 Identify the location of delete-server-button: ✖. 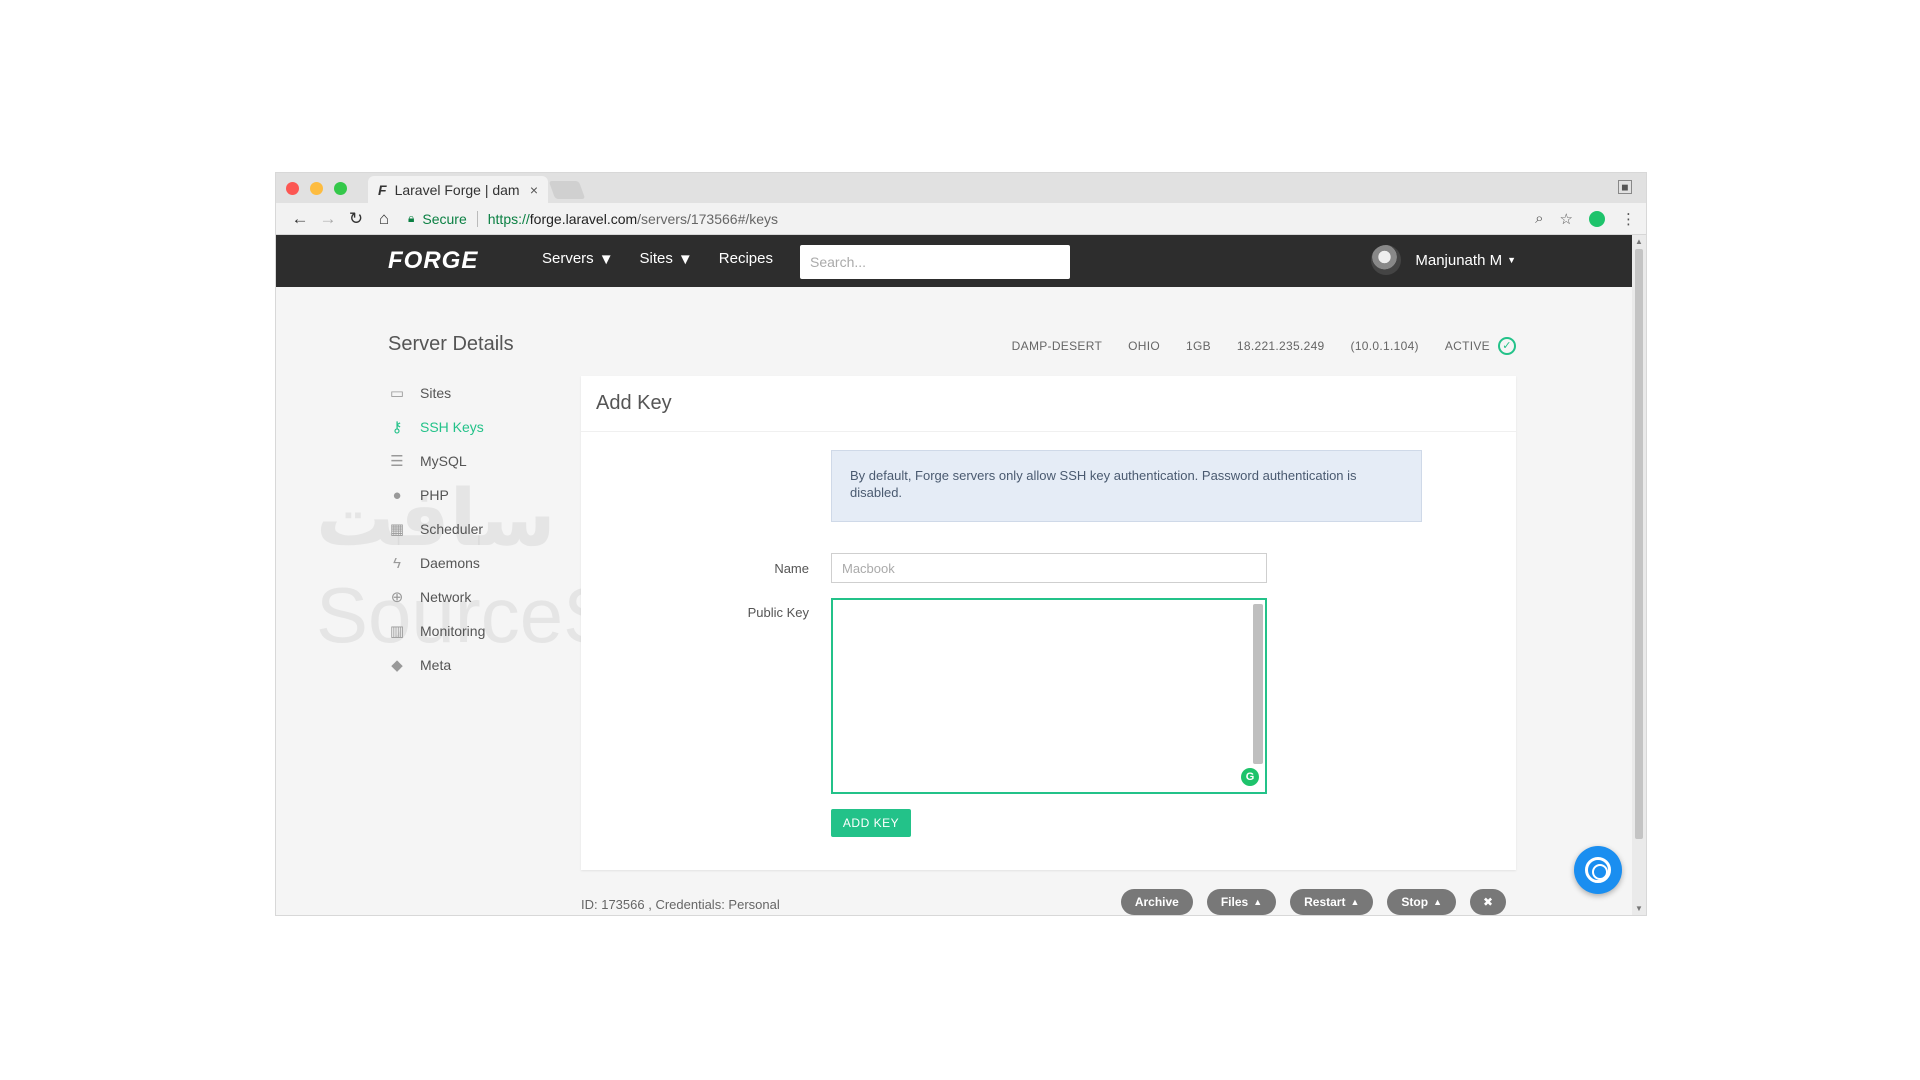
(1488, 902).